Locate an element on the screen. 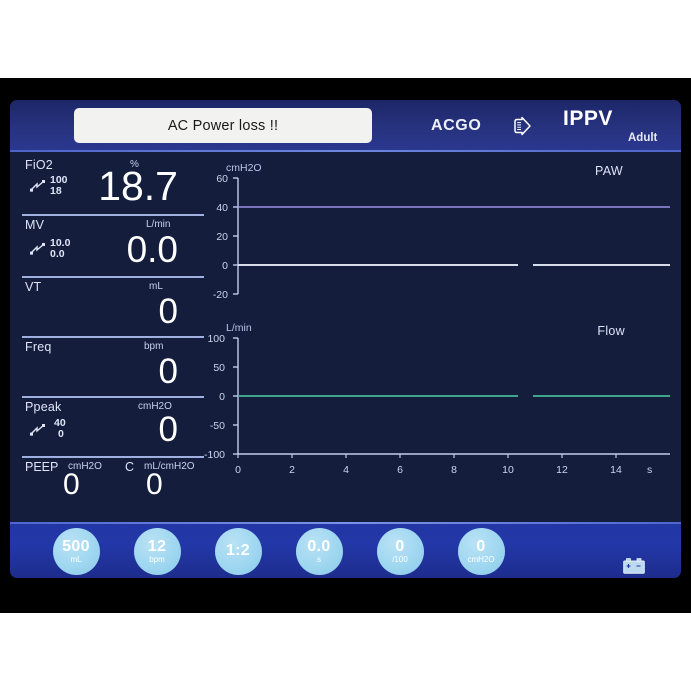  peep-label: PEEP is located at coordinates (42, 467).